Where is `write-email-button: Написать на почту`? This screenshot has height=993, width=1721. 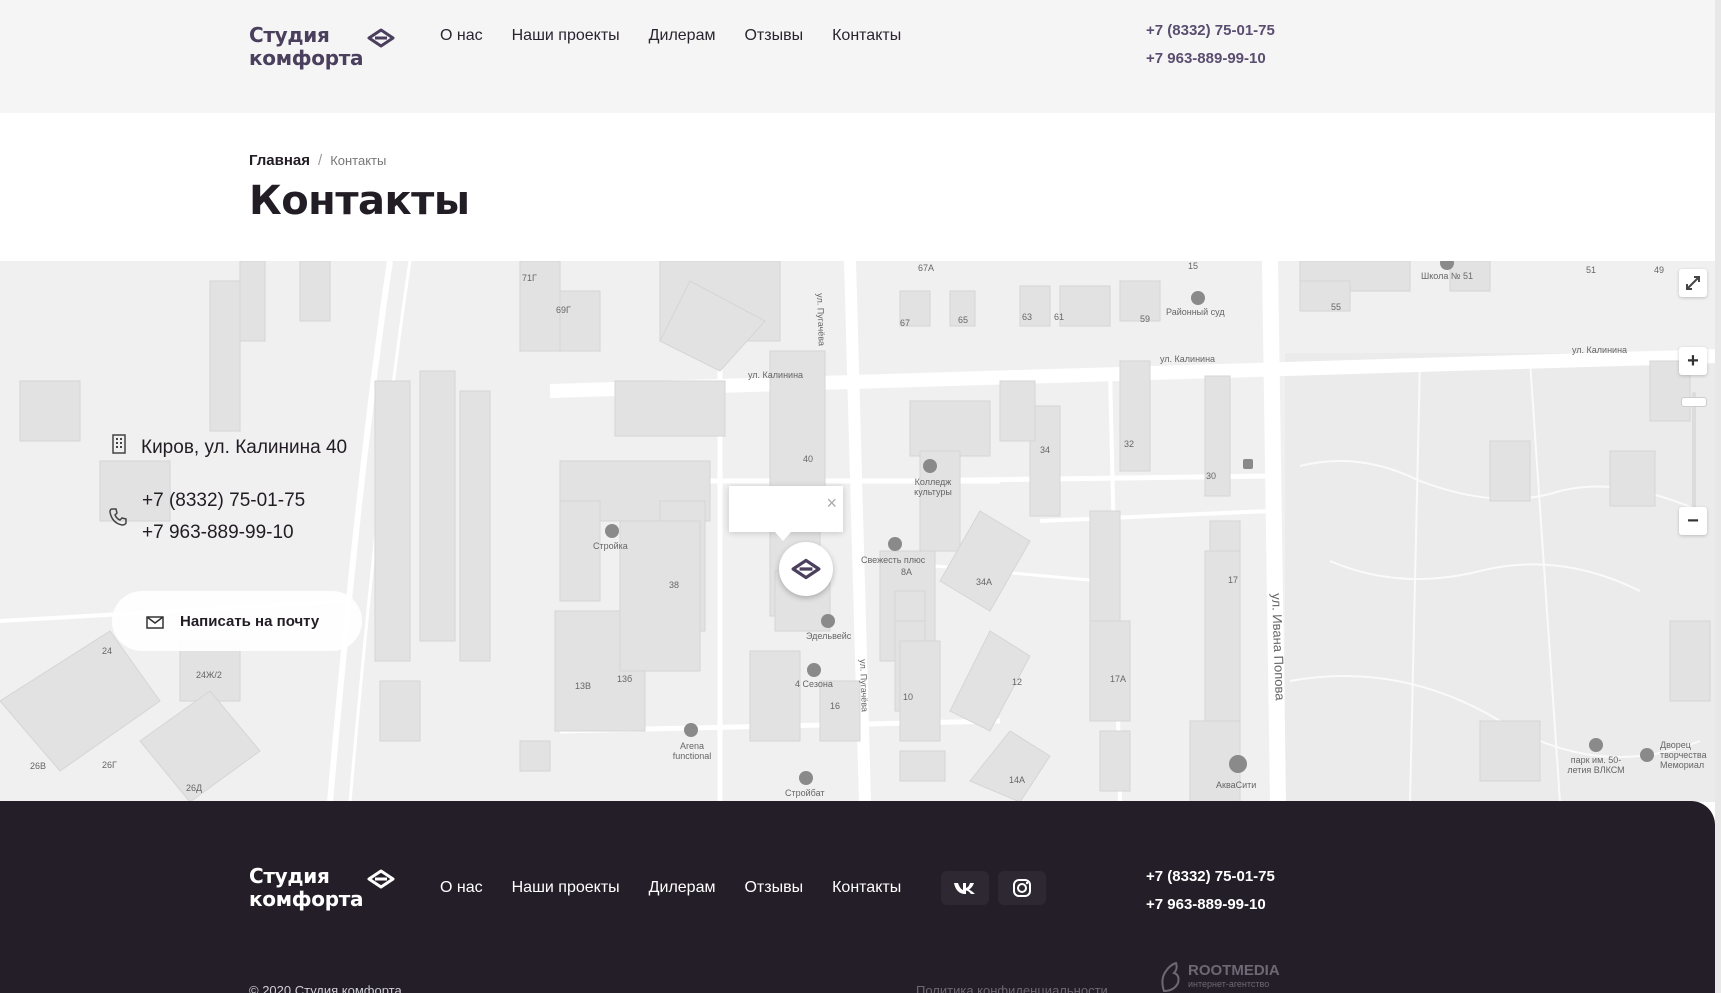
write-email-button: Написать на почту is located at coordinates (237, 621).